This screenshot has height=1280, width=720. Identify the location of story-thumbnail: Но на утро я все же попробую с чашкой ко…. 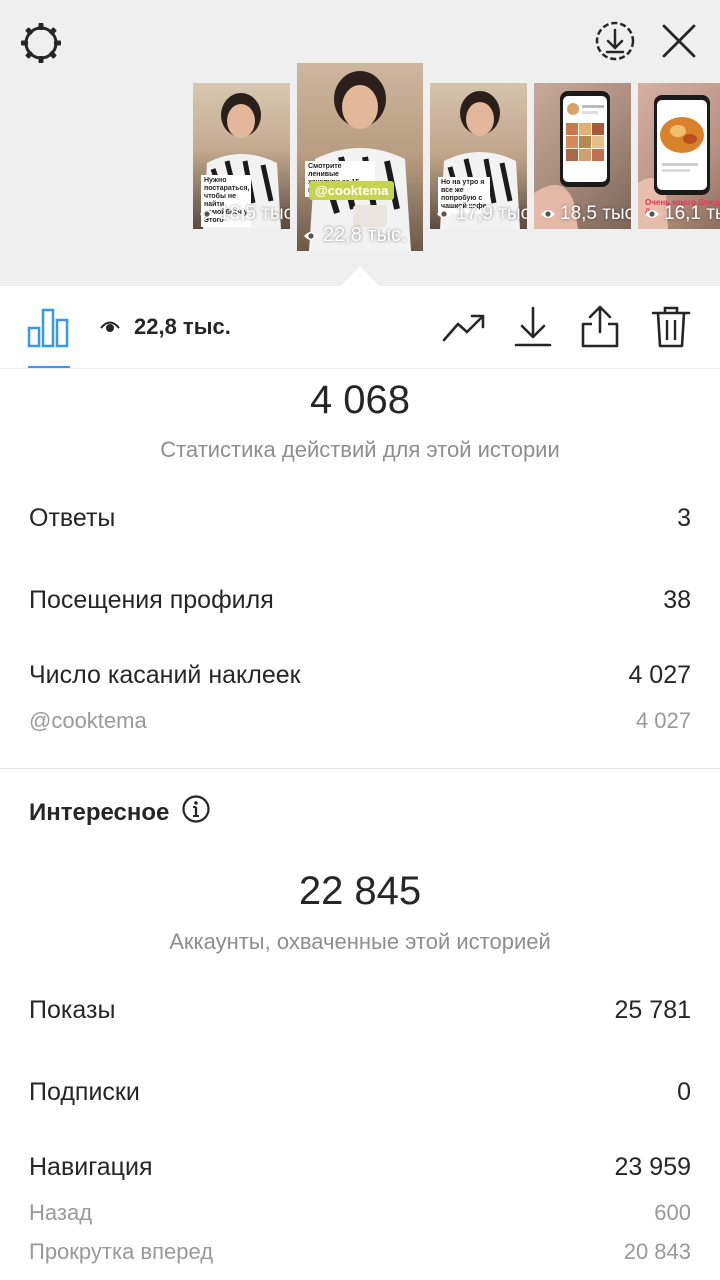
(478, 156).